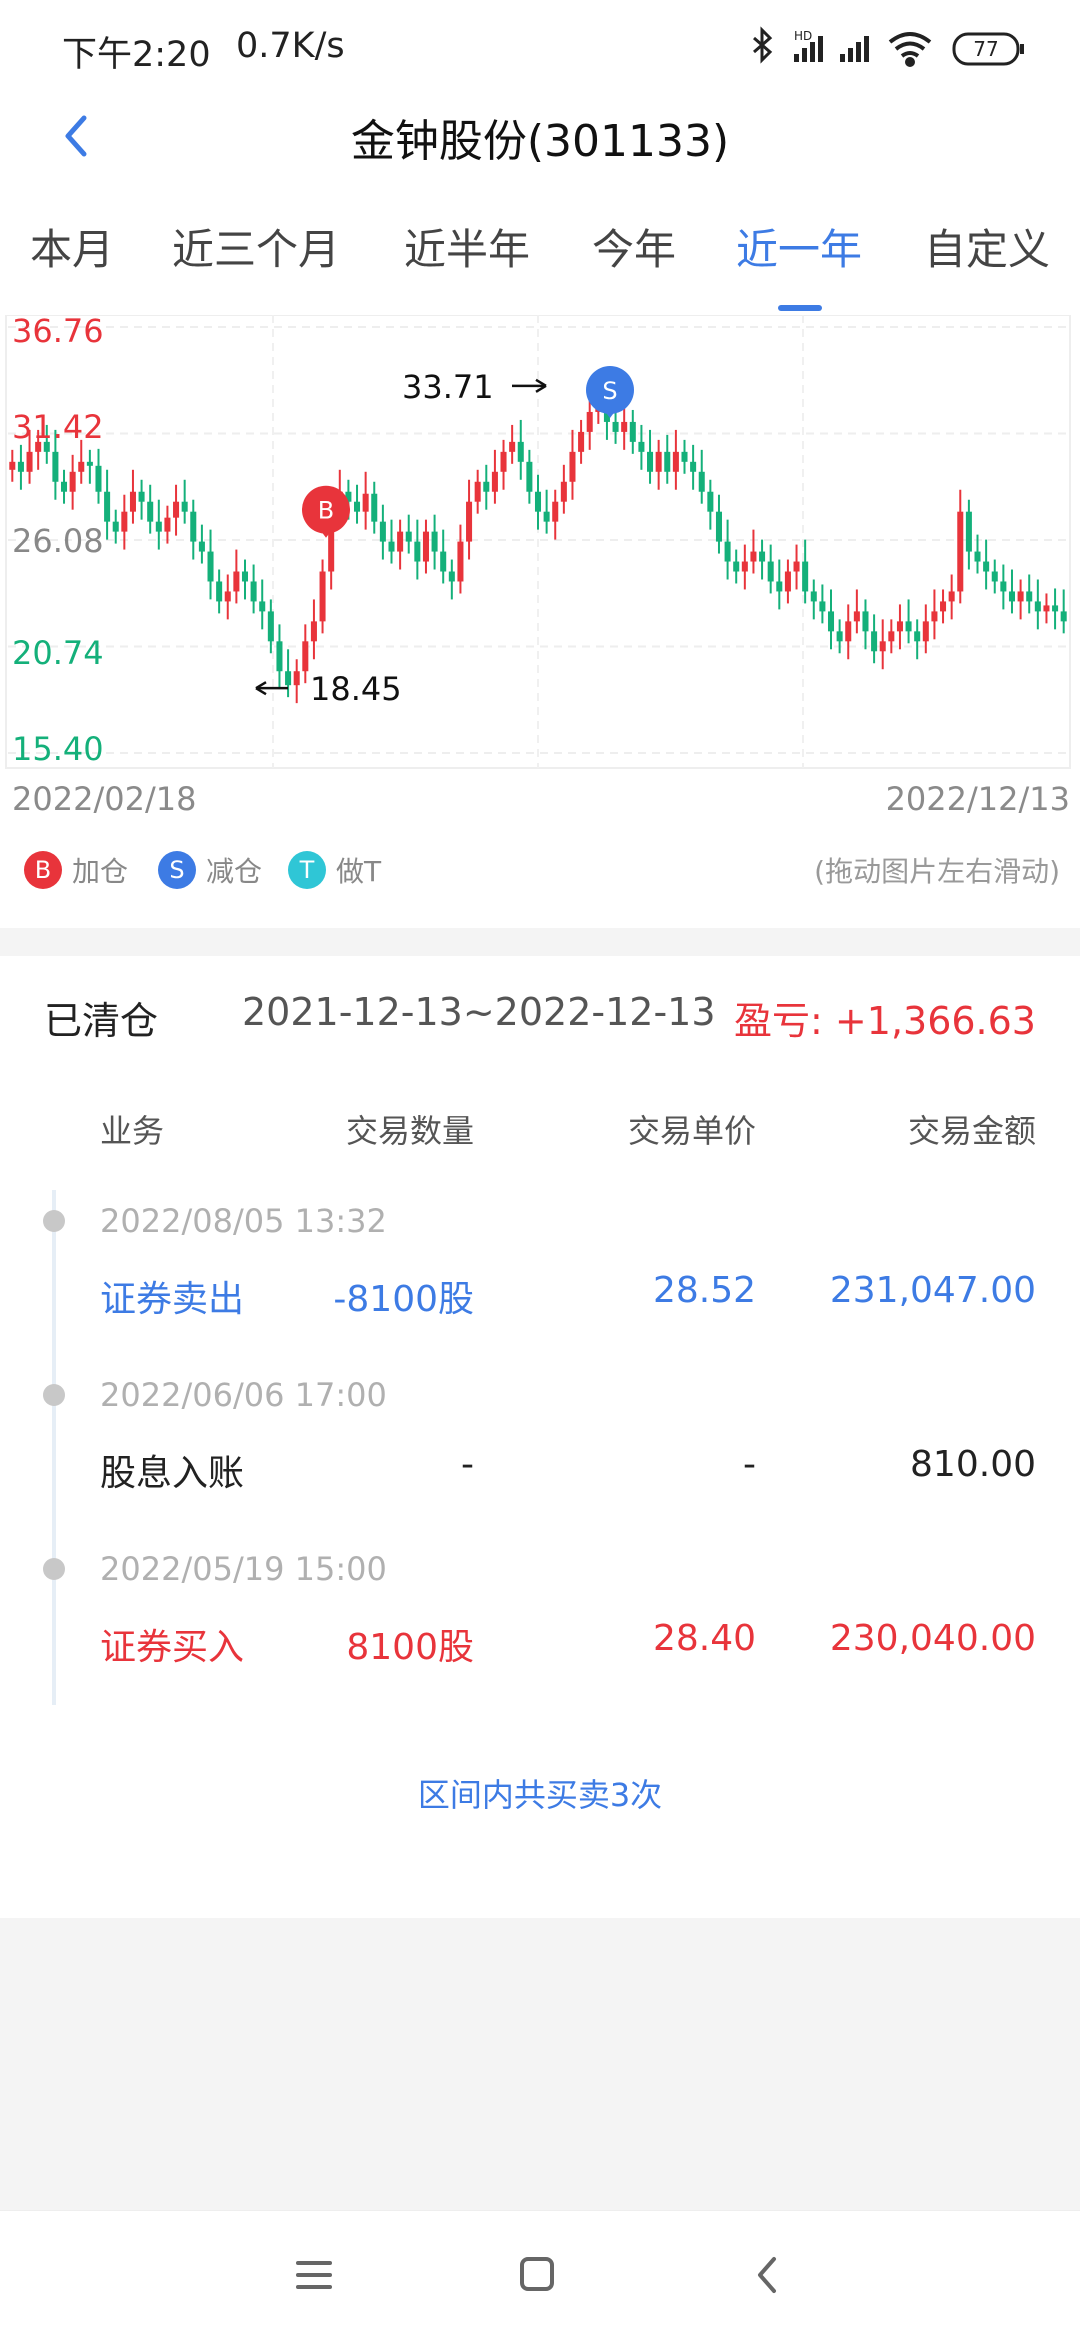 This screenshot has width=1080, height=2345. What do you see at coordinates (177, 870) in the screenshot?
I see `reduce-position-marker-icon: S` at bounding box center [177, 870].